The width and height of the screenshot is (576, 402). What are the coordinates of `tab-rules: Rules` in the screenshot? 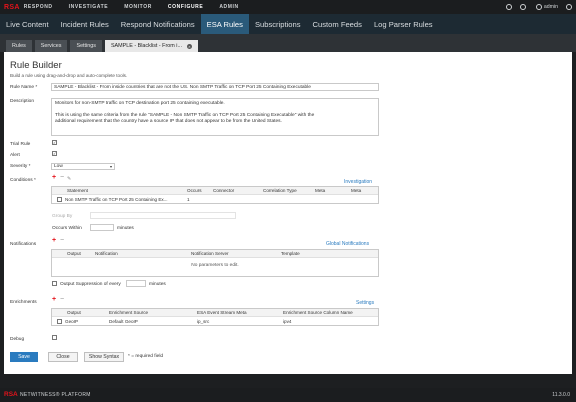 It's located at (19, 46).